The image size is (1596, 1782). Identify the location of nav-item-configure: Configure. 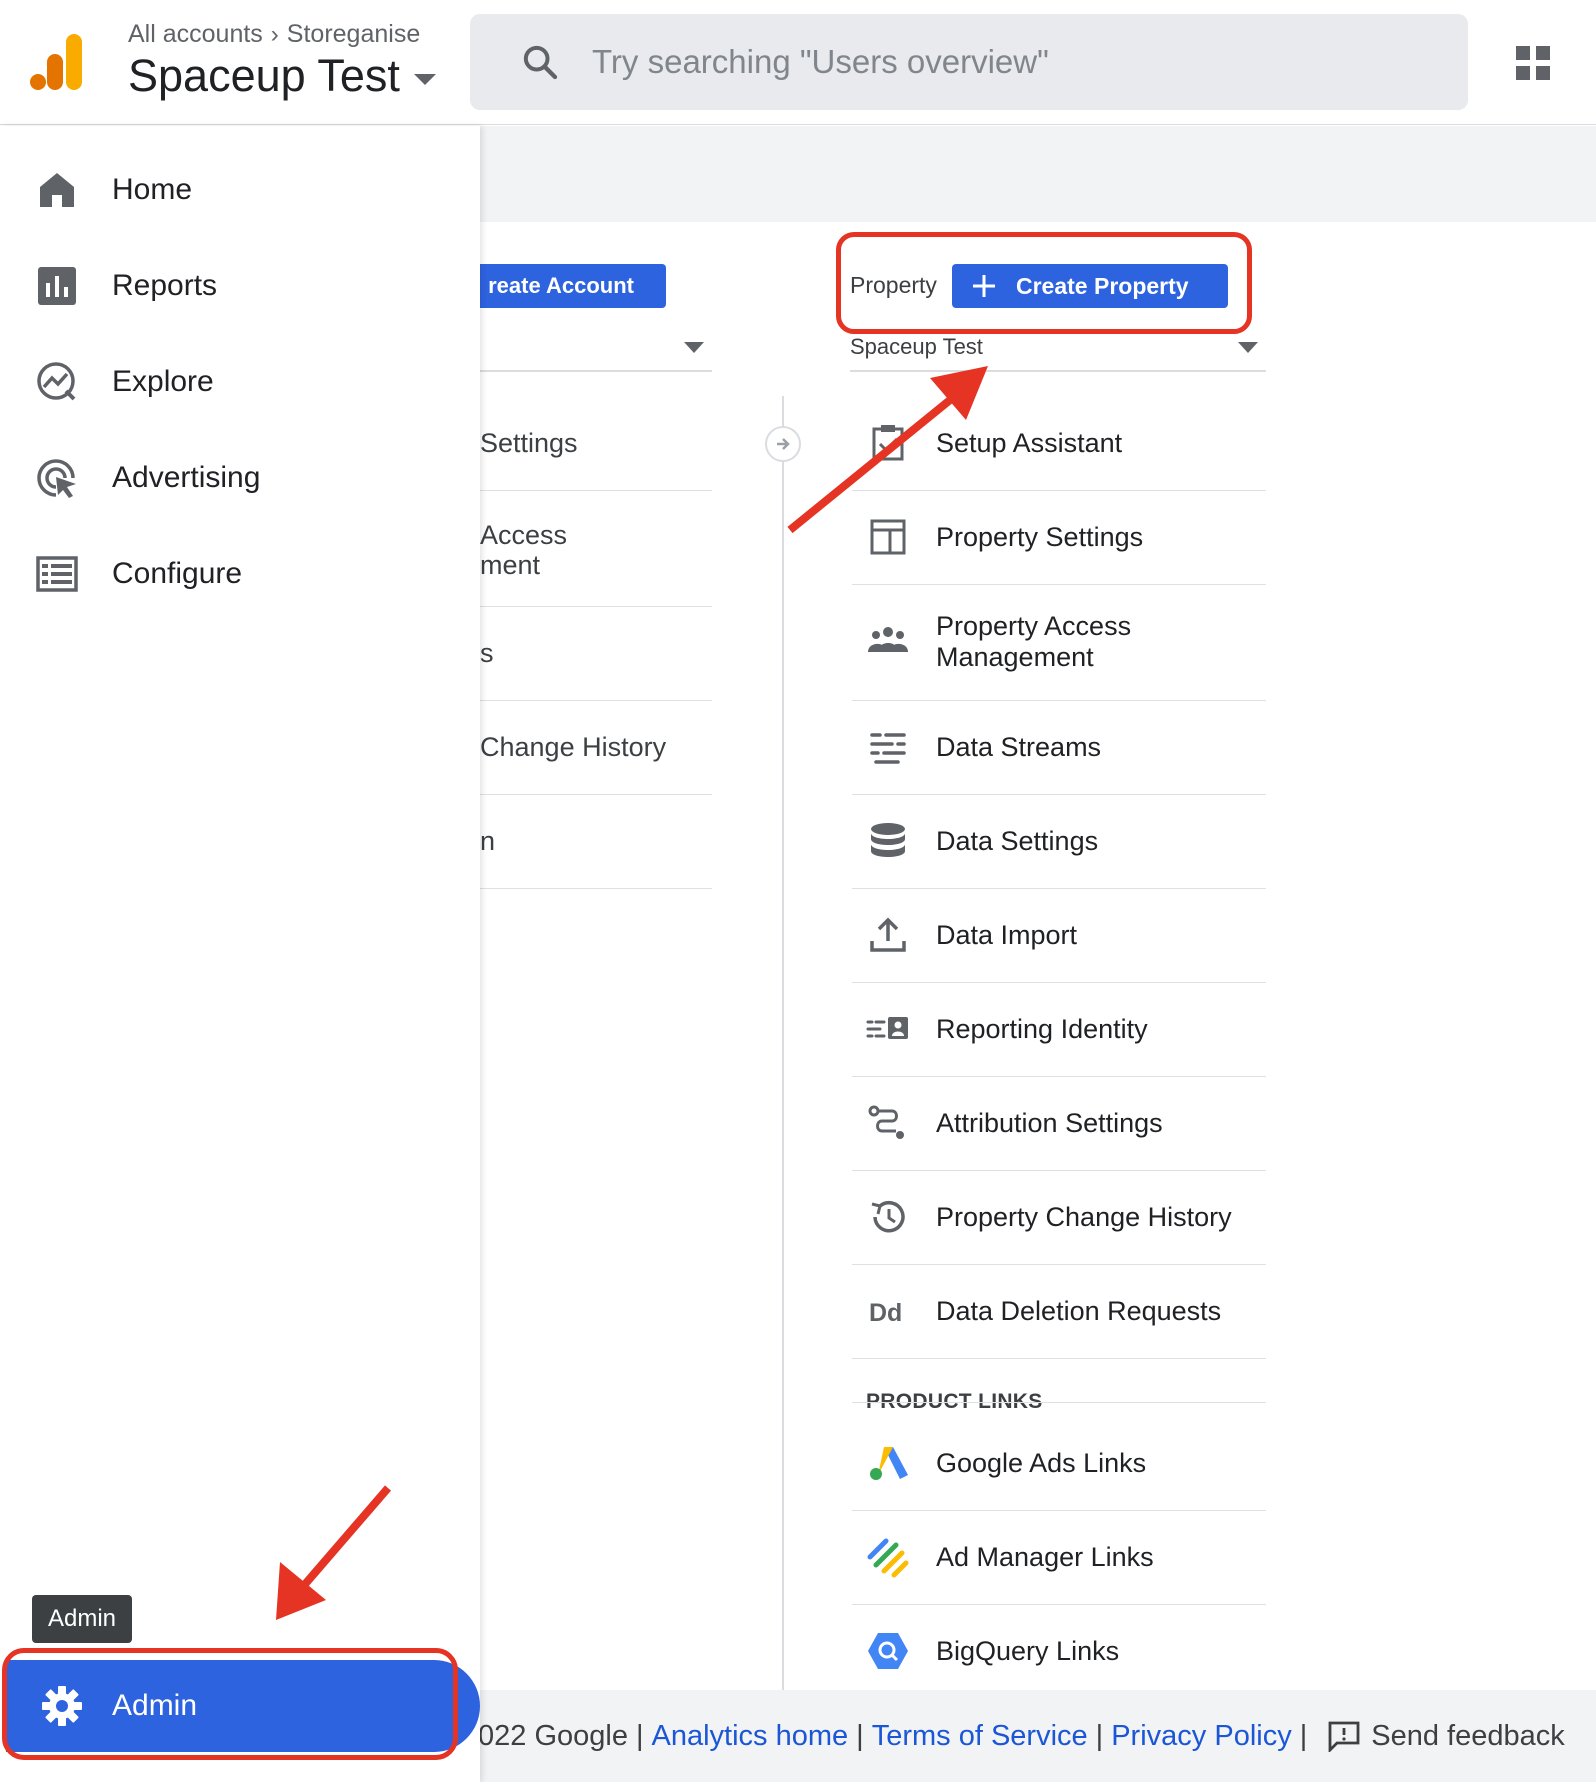
(240, 574).